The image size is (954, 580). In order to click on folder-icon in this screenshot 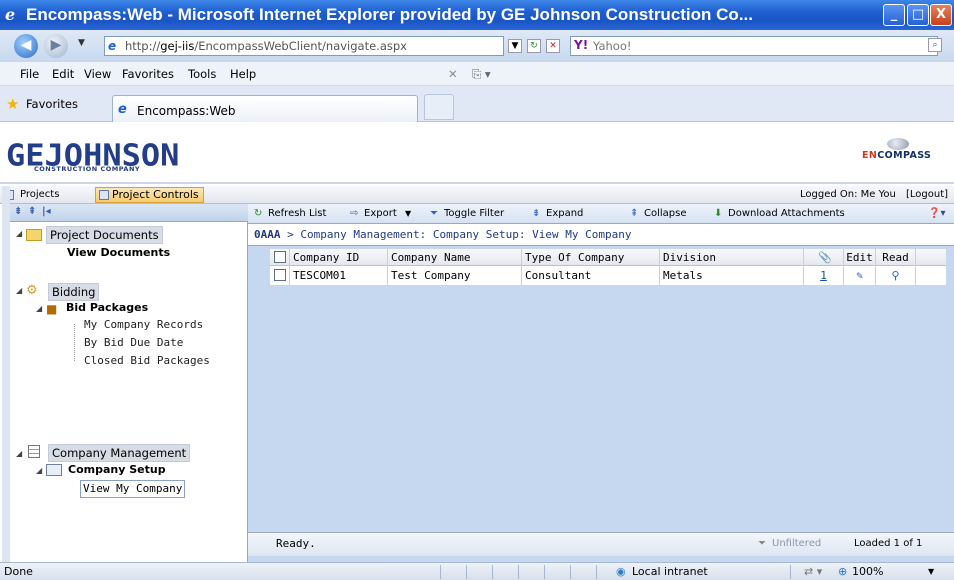, I will do `click(34, 235)`.